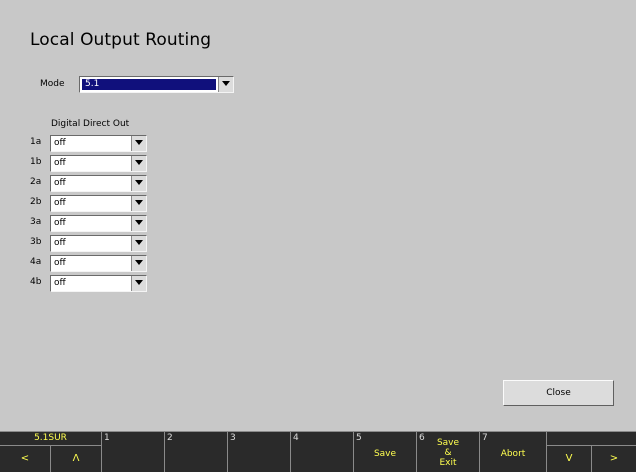 The image size is (636, 472). I want to click on output-select-2a: off, so click(98, 183).